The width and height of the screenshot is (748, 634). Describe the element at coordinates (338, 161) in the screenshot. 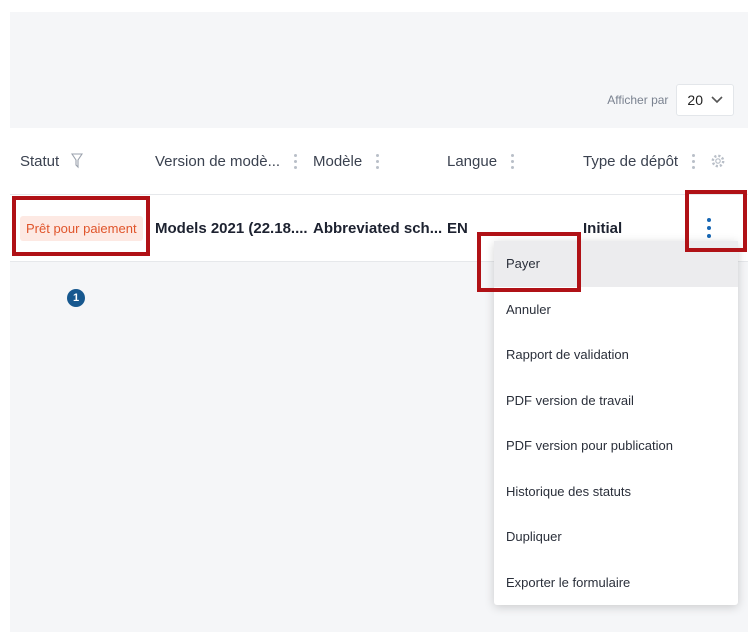

I see `column-header-label: Modèle` at that location.